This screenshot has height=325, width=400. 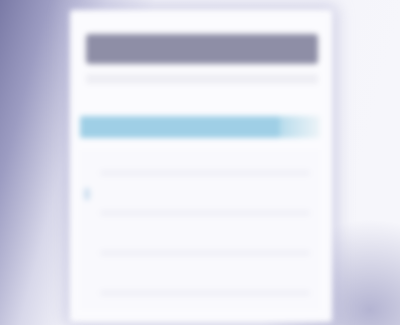 What do you see at coordinates (202, 49) in the screenshot?
I see `window-title` at bounding box center [202, 49].